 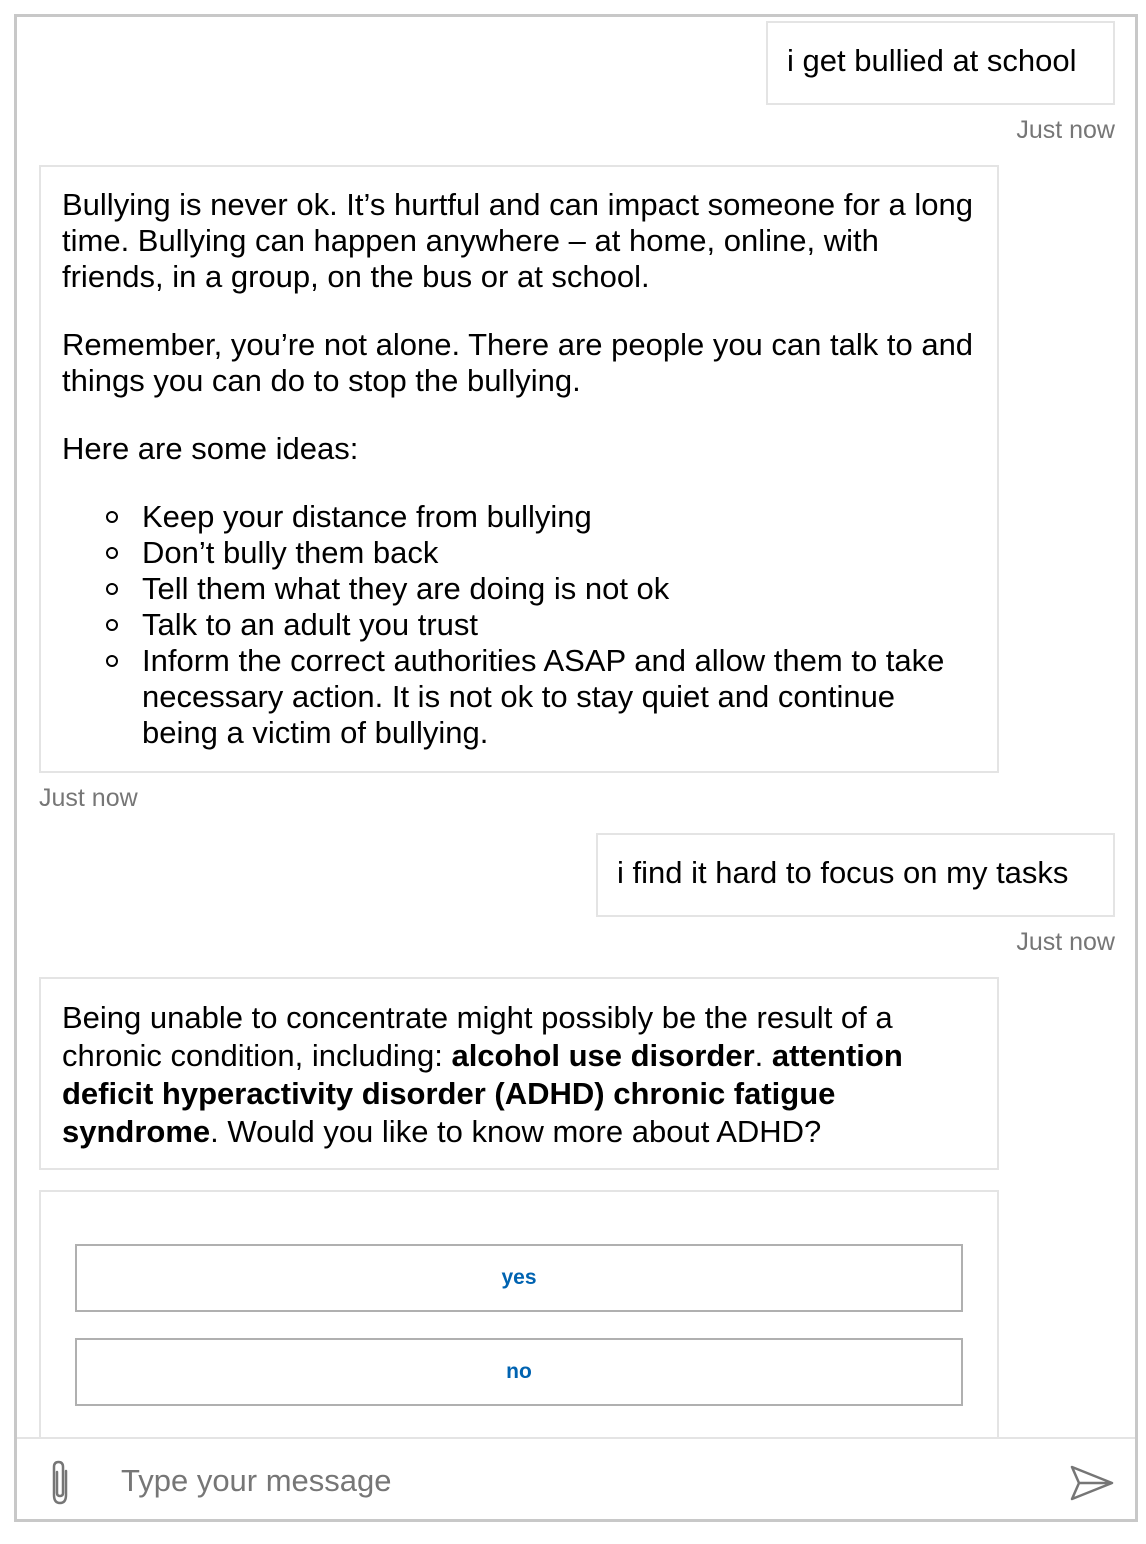 I want to click on message-composer, so click(x=576, y=1478).